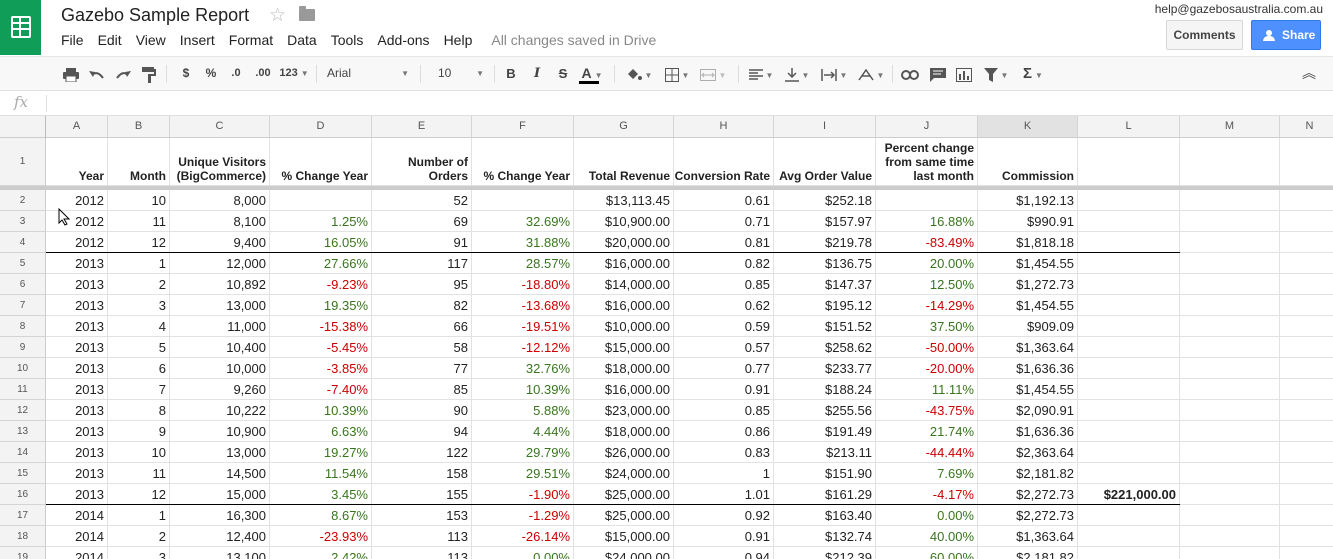 Image resolution: width=1333 pixels, height=559 pixels. I want to click on table-cell: -50.00%, so click(927, 347).